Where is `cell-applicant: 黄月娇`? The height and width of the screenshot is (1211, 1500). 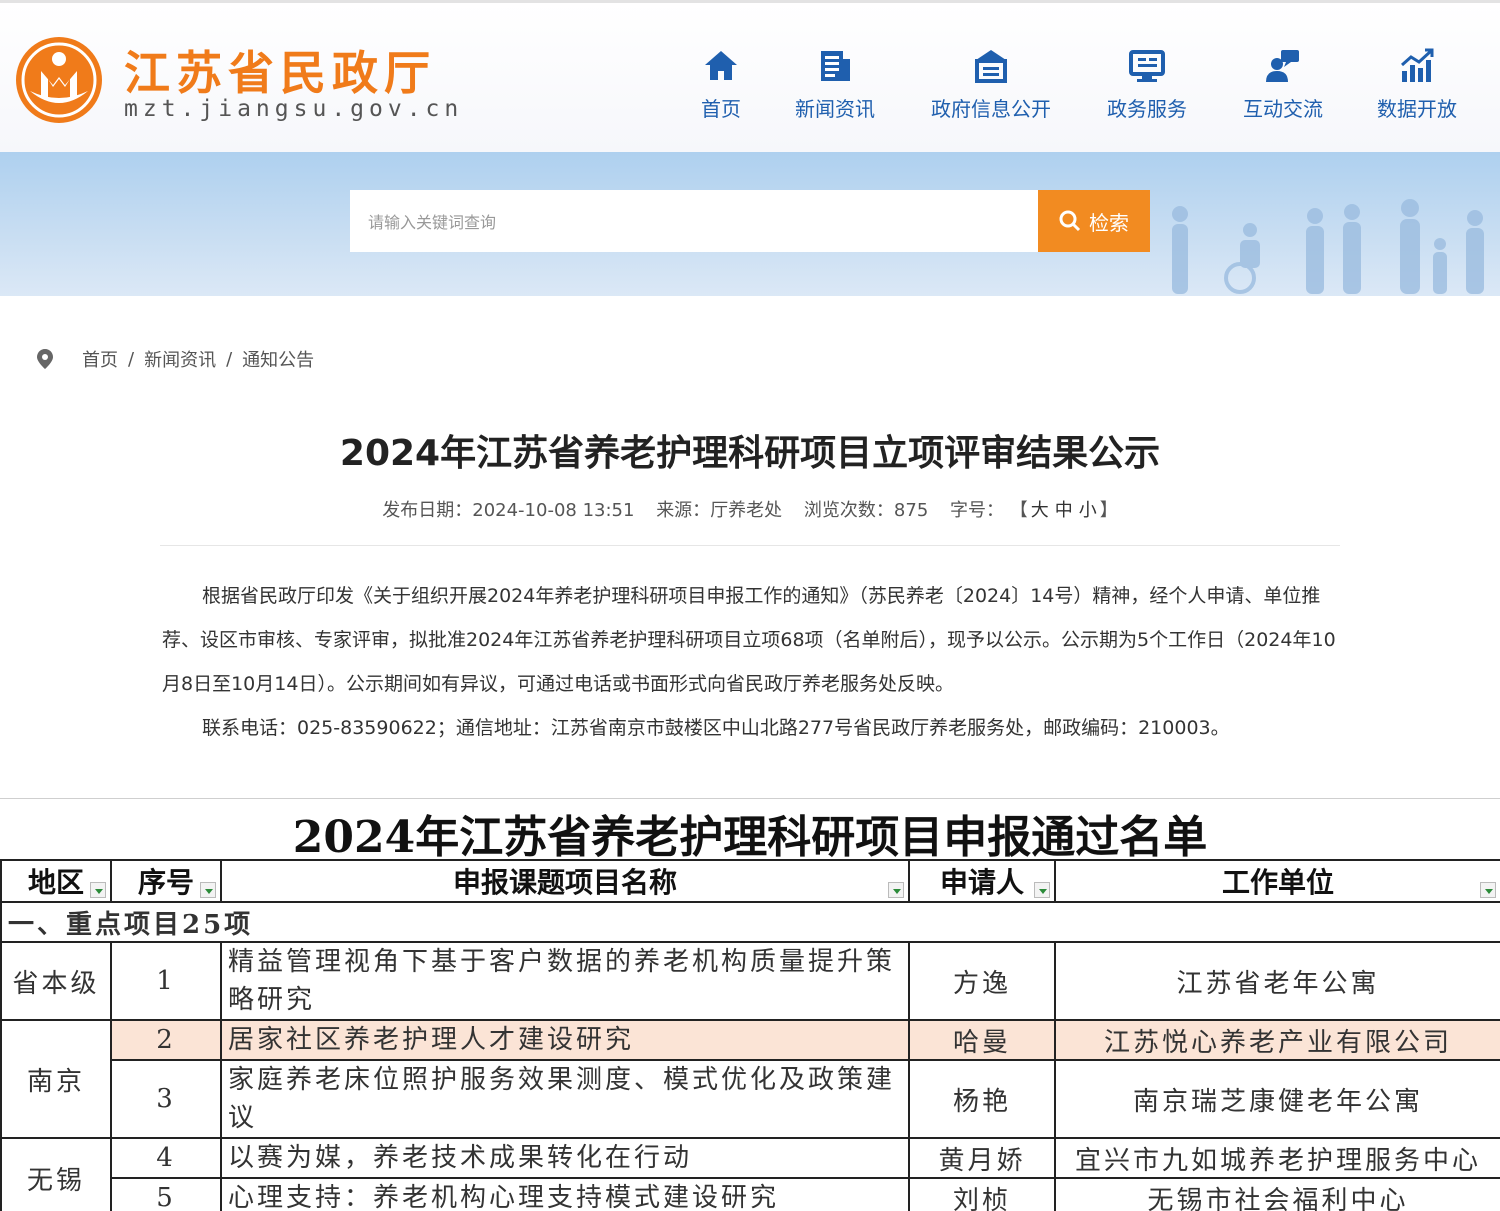 cell-applicant: 黄月娇 is located at coordinates (982, 1158).